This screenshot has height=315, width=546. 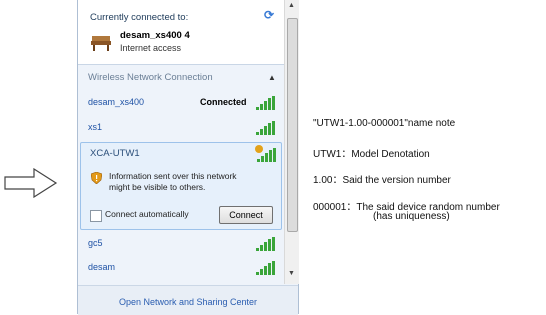 What do you see at coordinates (155, 35) in the screenshot?
I see `current-network-name: desam_xs400 4` at bounding box center [155, 35].